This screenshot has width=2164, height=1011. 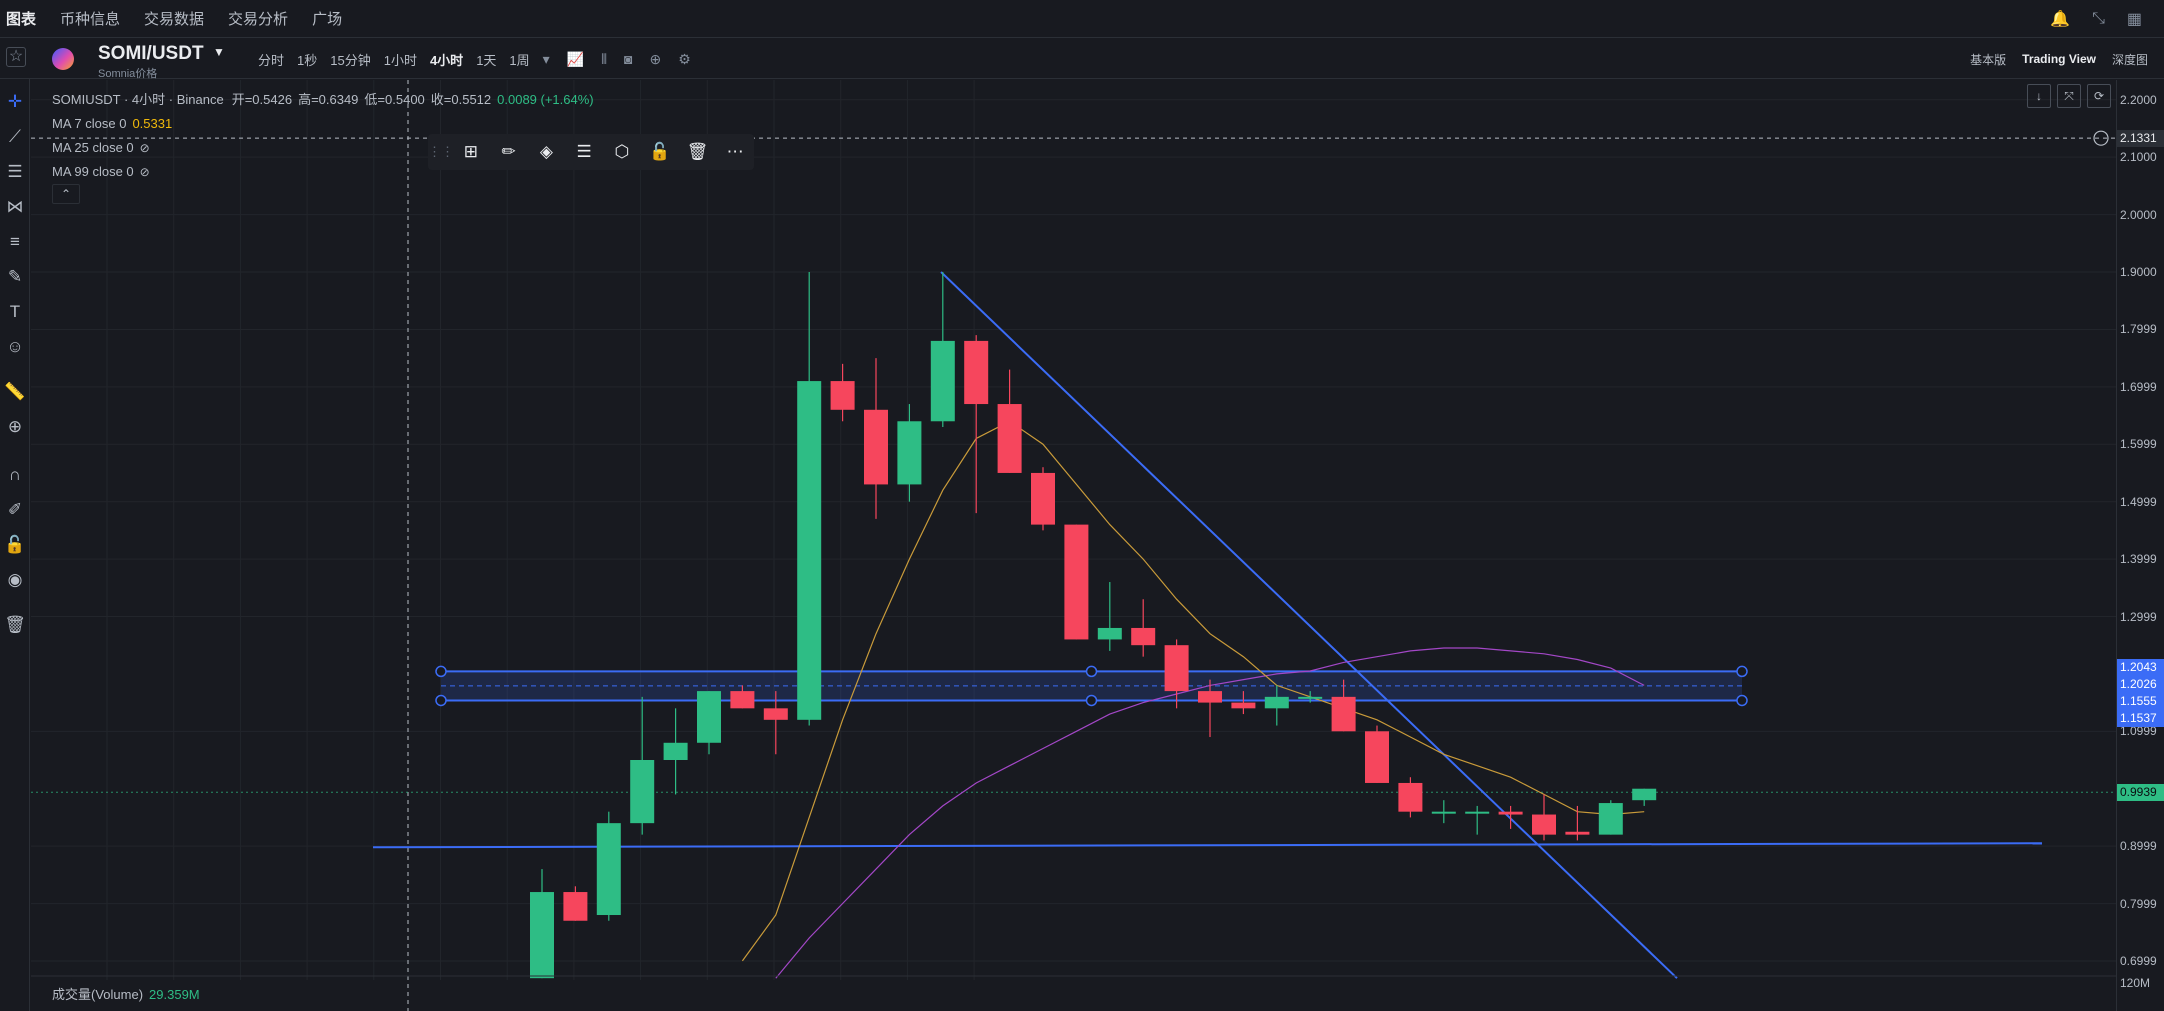 What do you see at coordinates (2099, 96) in the screenshot?
I see `reset-icon: ⟳` at bounding box center [2099, 96].